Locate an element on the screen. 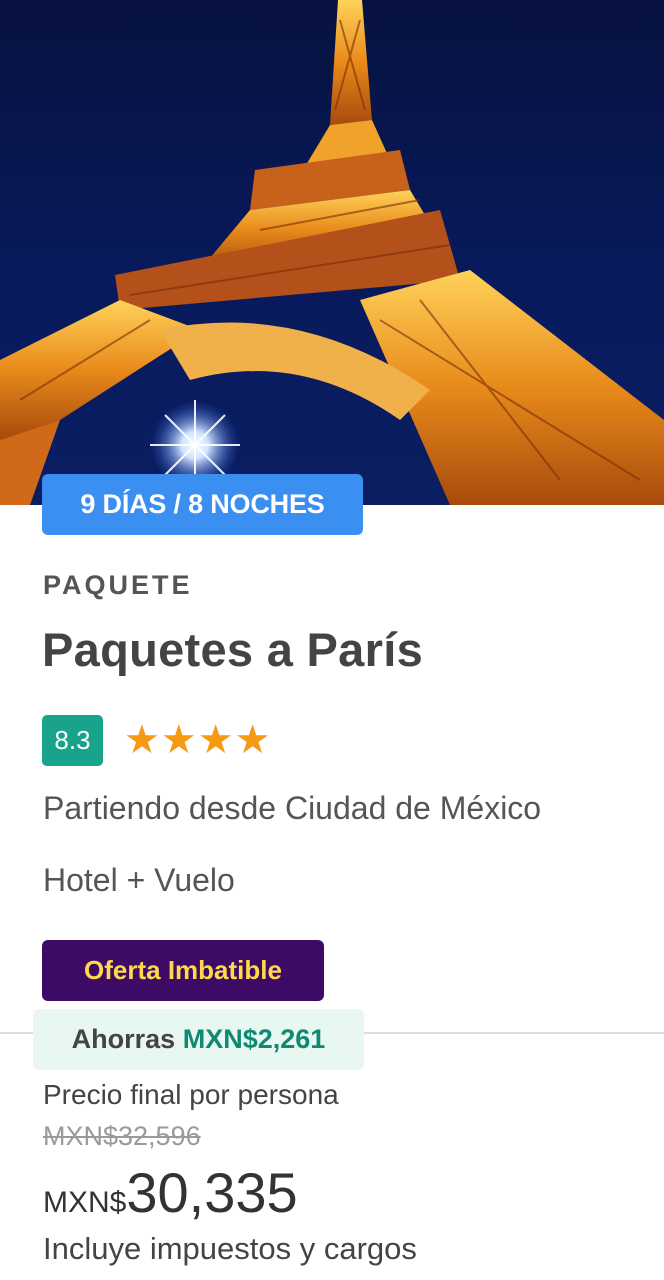  rating-score-badge: 8.3 is located at coordinates (72, 740).